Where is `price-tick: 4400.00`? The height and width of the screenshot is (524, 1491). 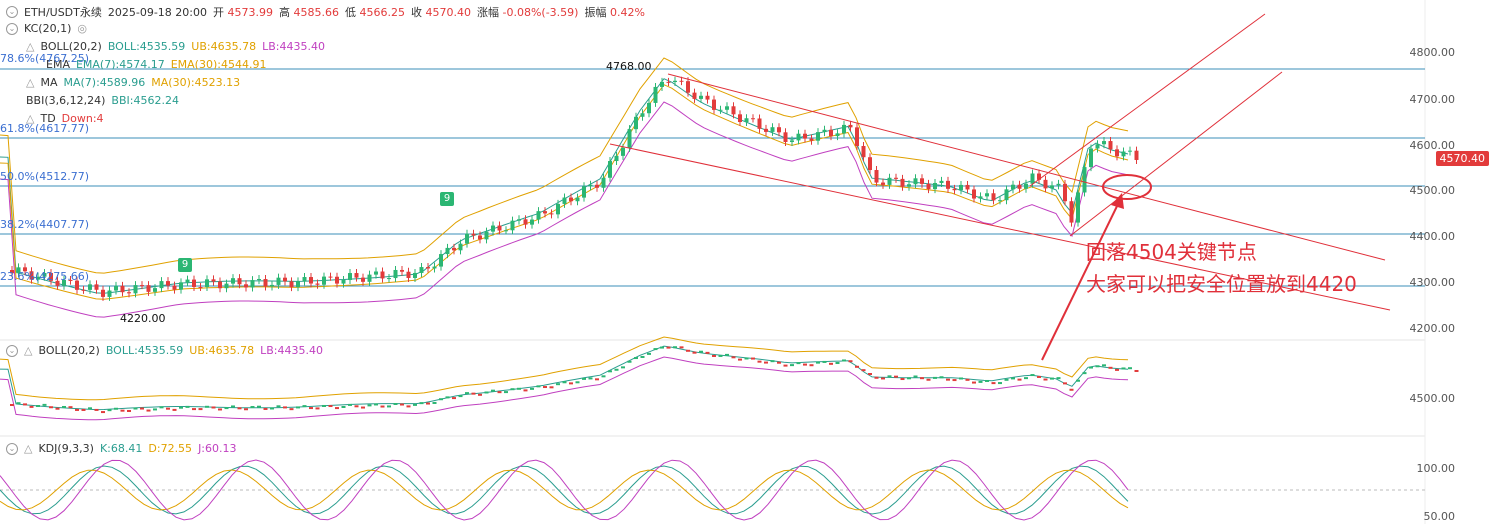
price-tick: 4400.00 is located at coordinates (1432, 236).